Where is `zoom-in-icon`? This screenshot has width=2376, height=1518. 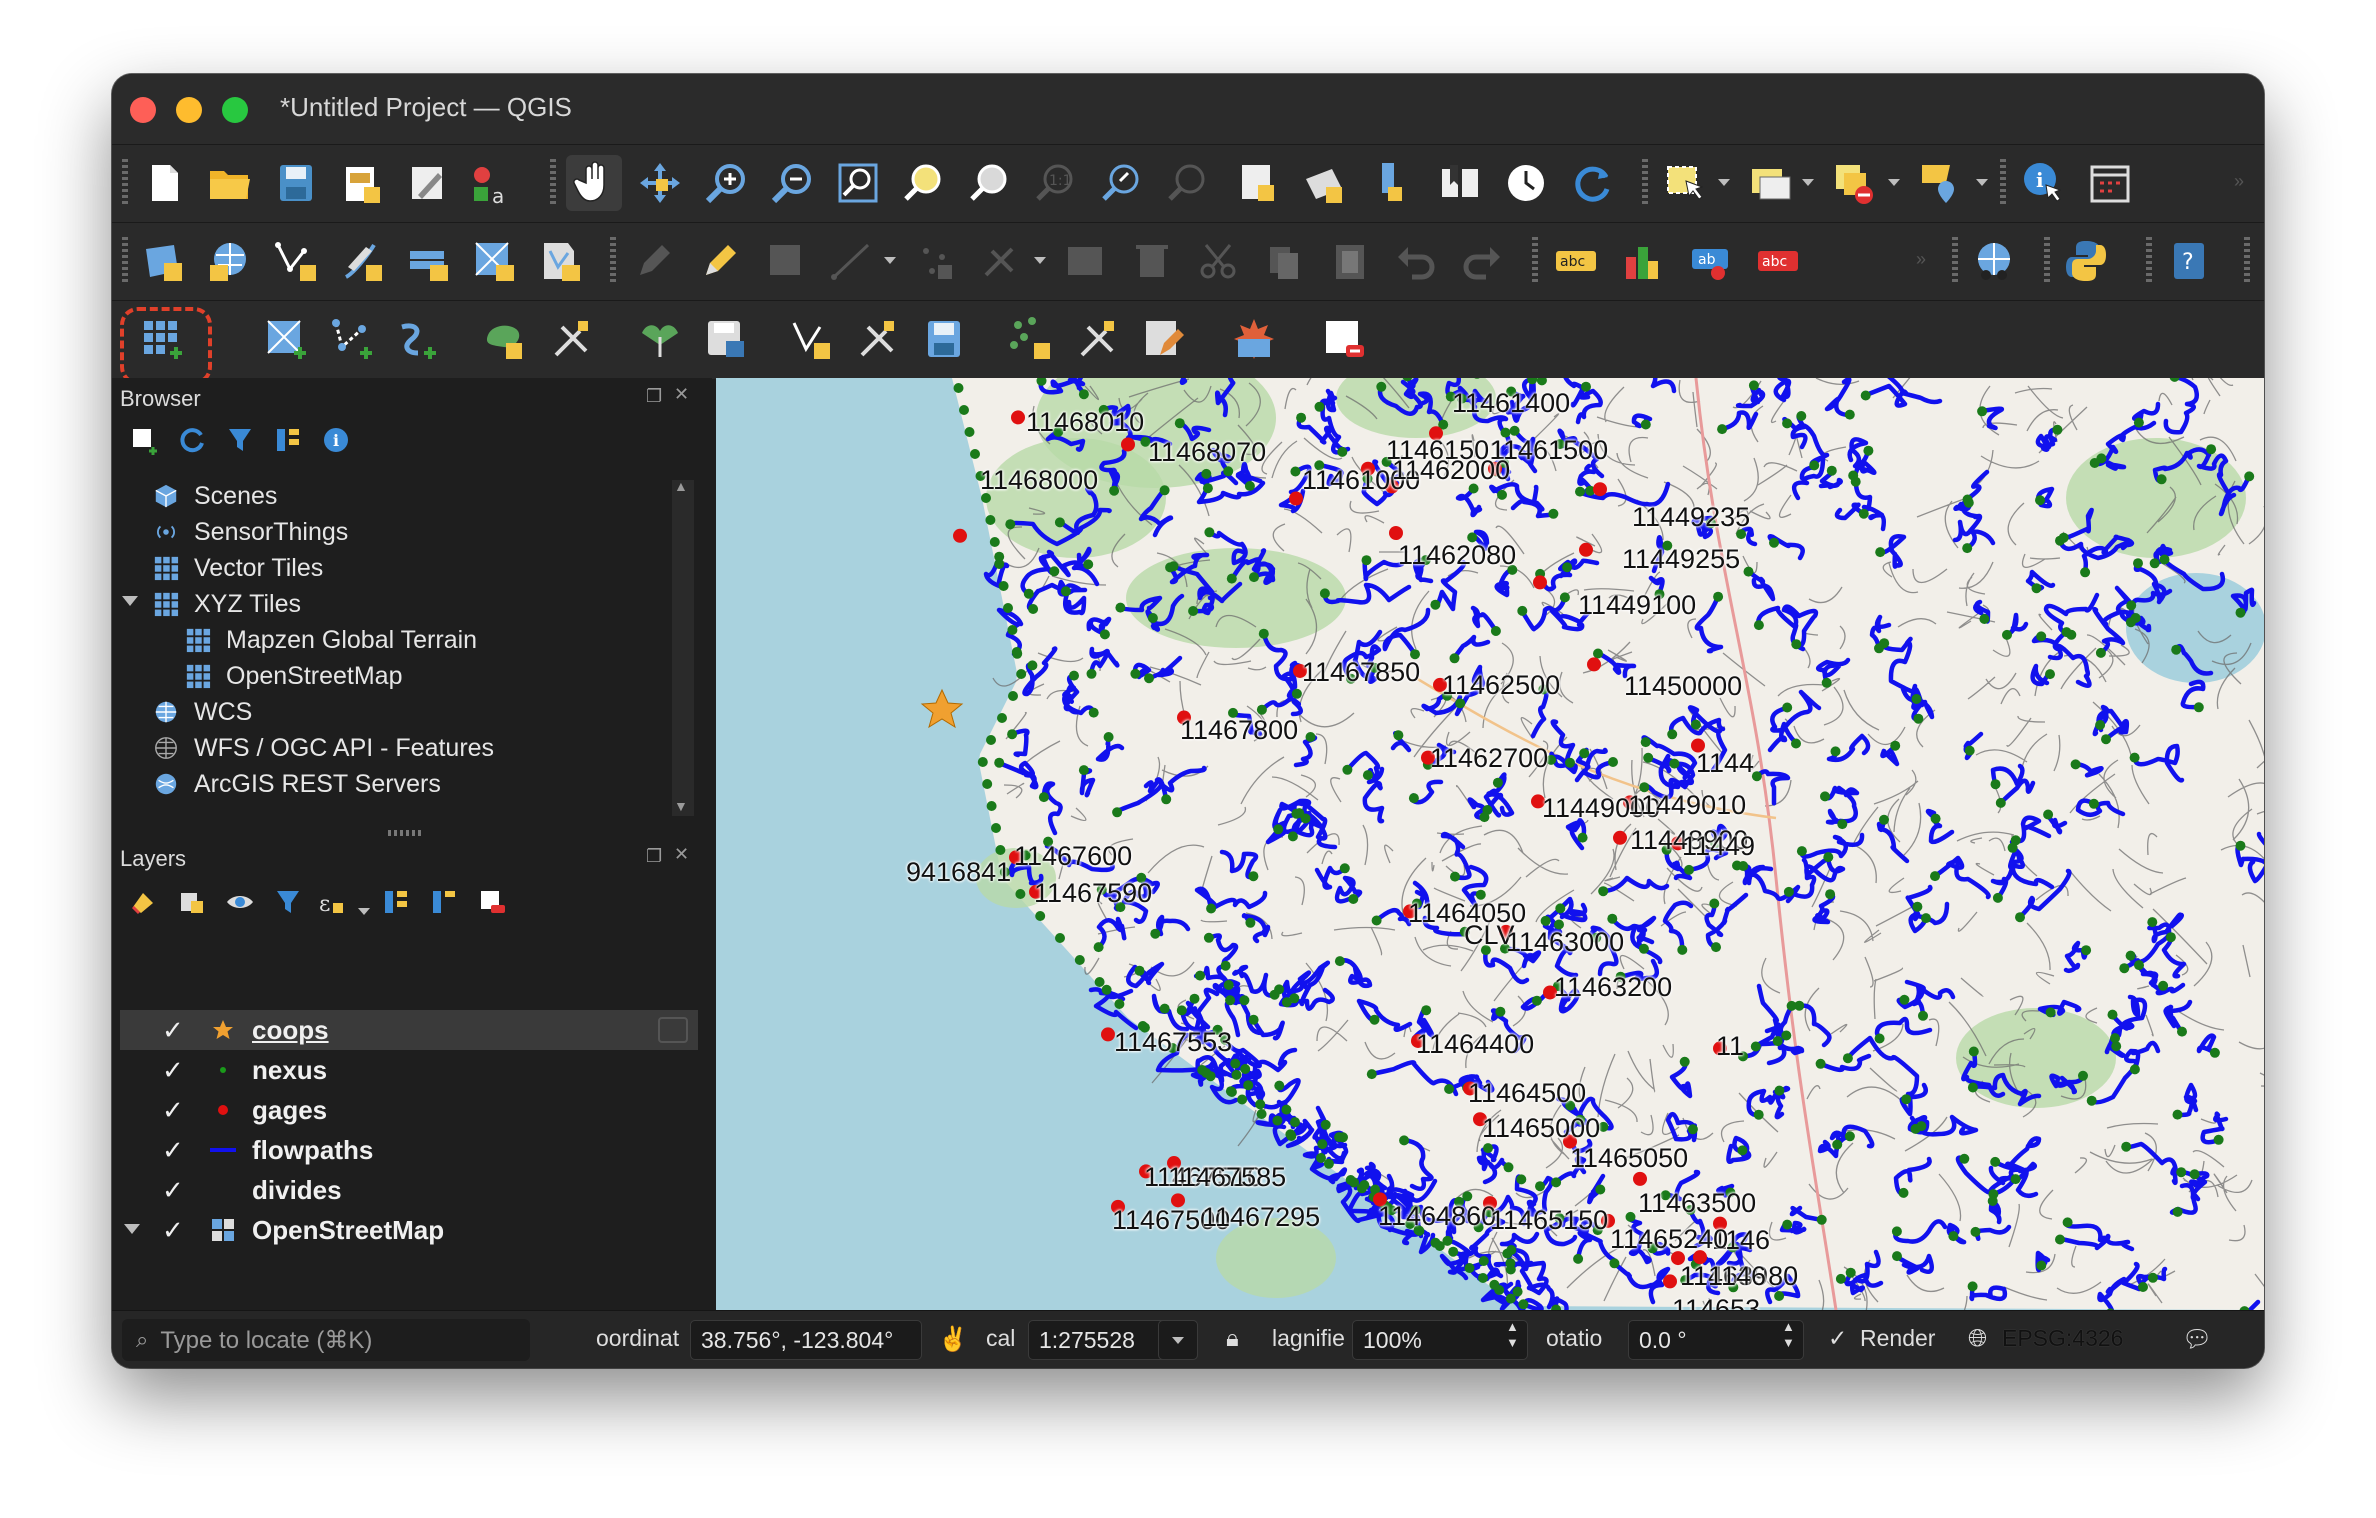 zoom-in-icon is located at coordinates (726, 183).